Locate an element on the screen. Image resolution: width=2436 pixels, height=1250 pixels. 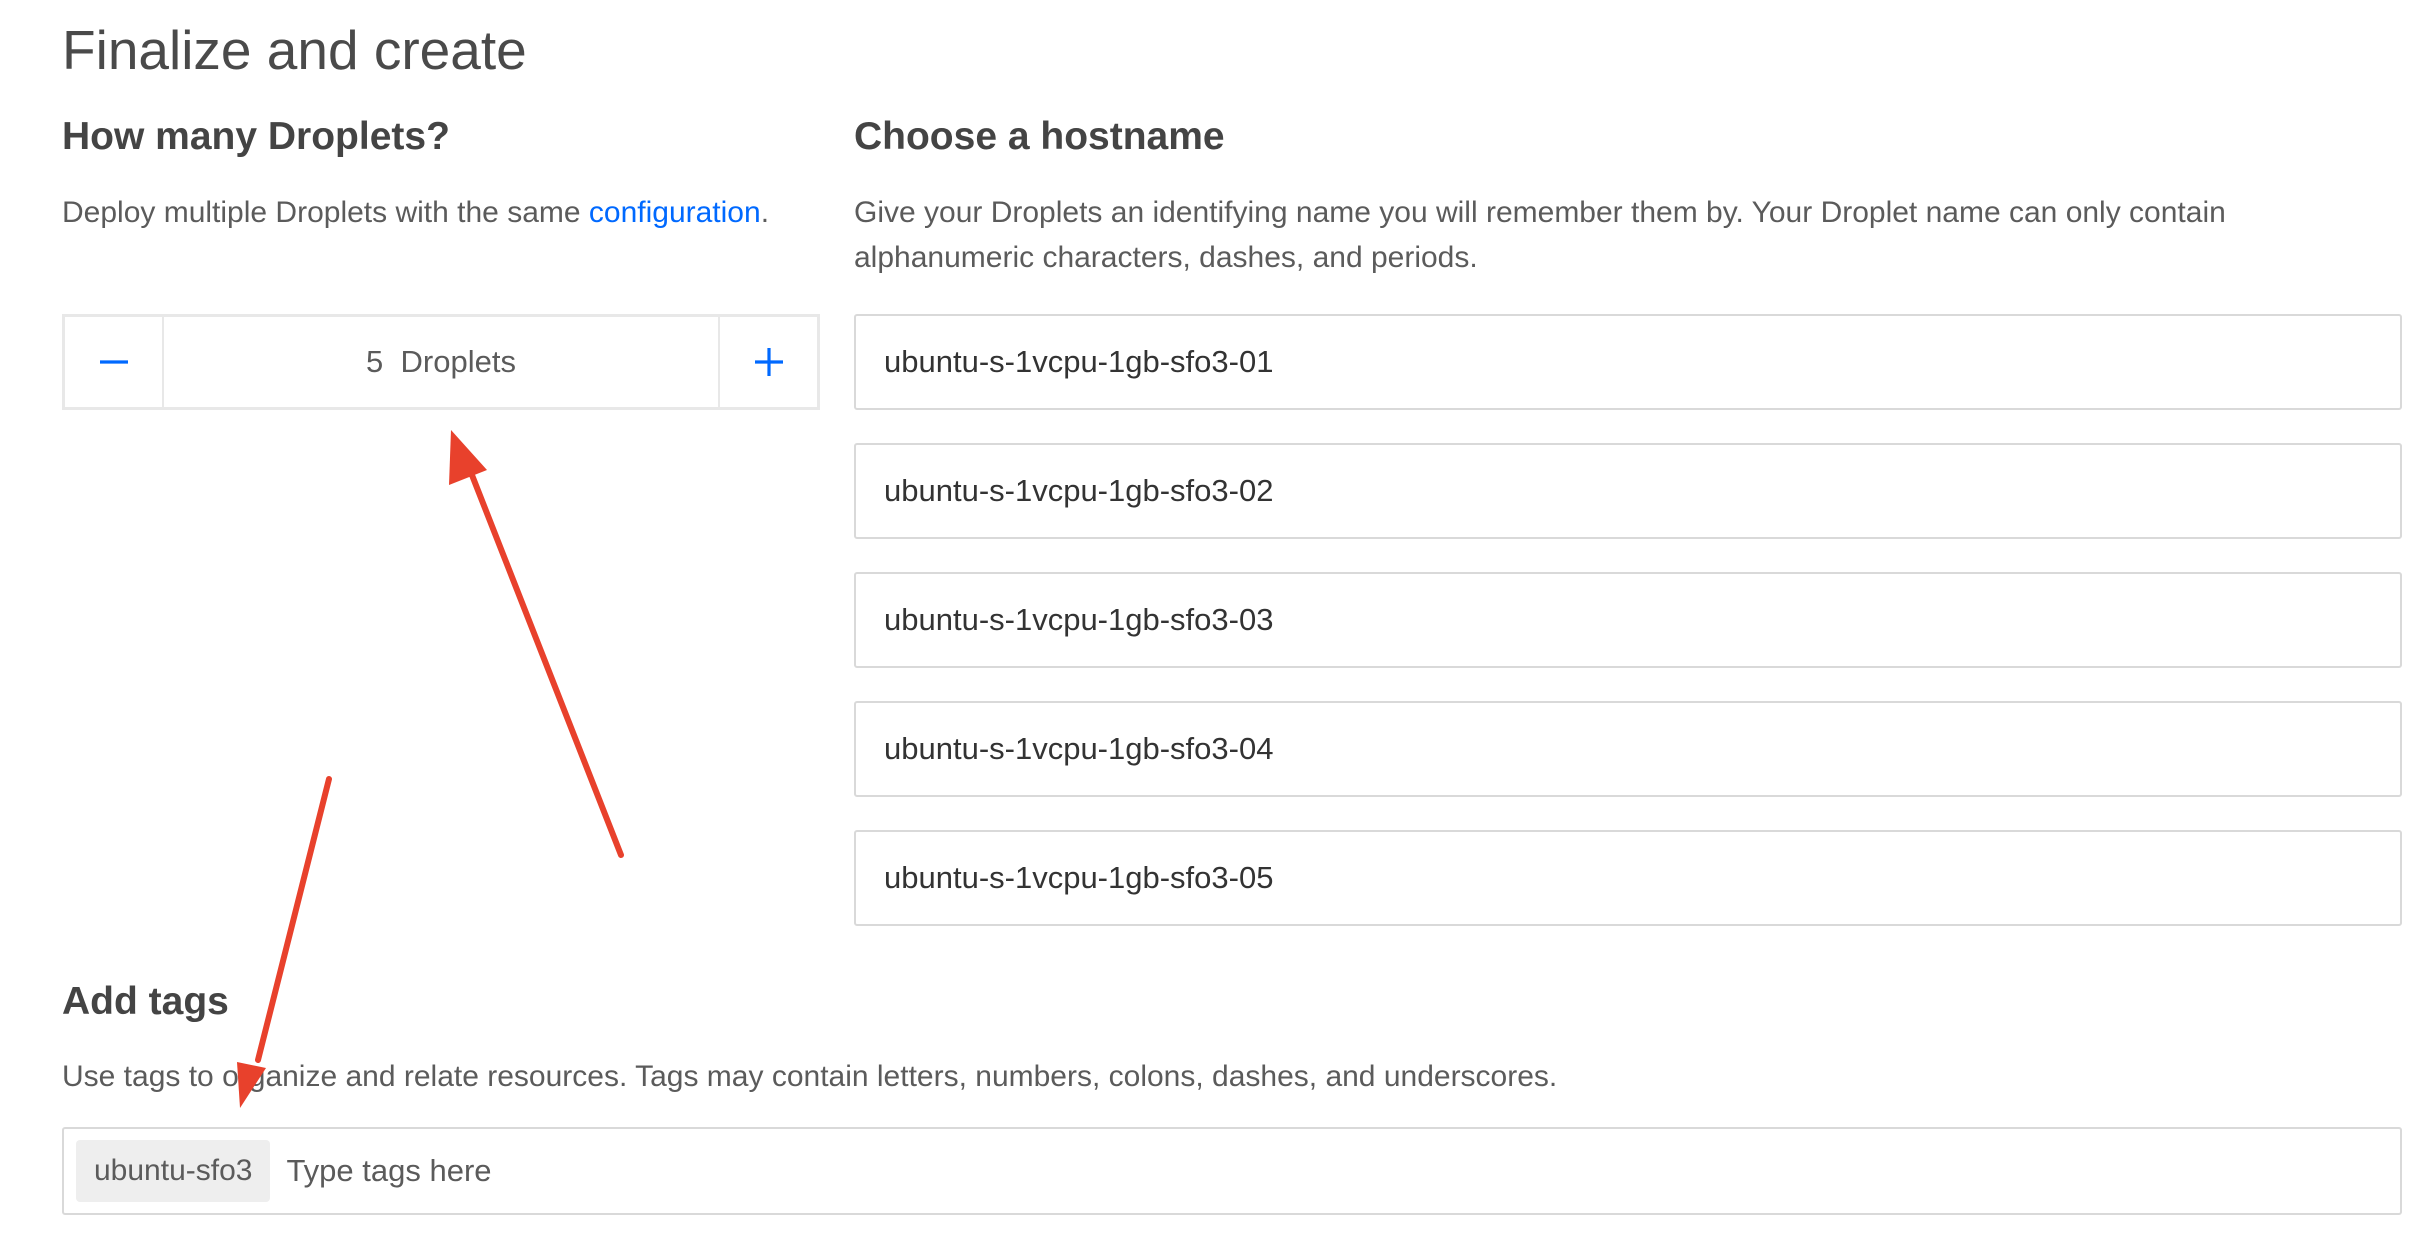
configuration-link: configuration is located at coordinates (675, 212).